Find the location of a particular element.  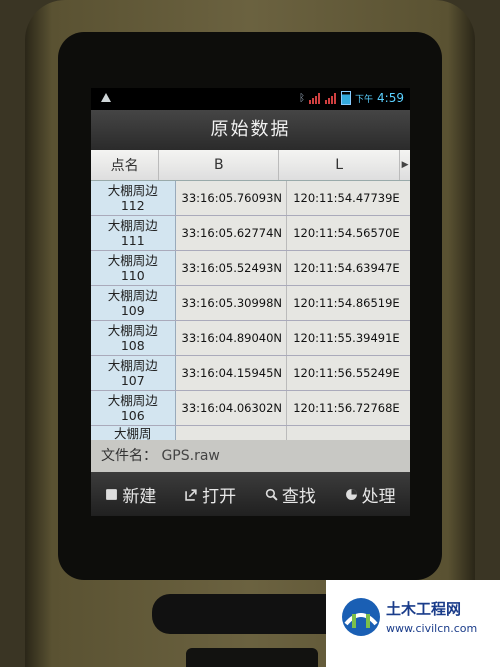

cell-b: 33:16:03.89066N is located at coordinates (231, 433).